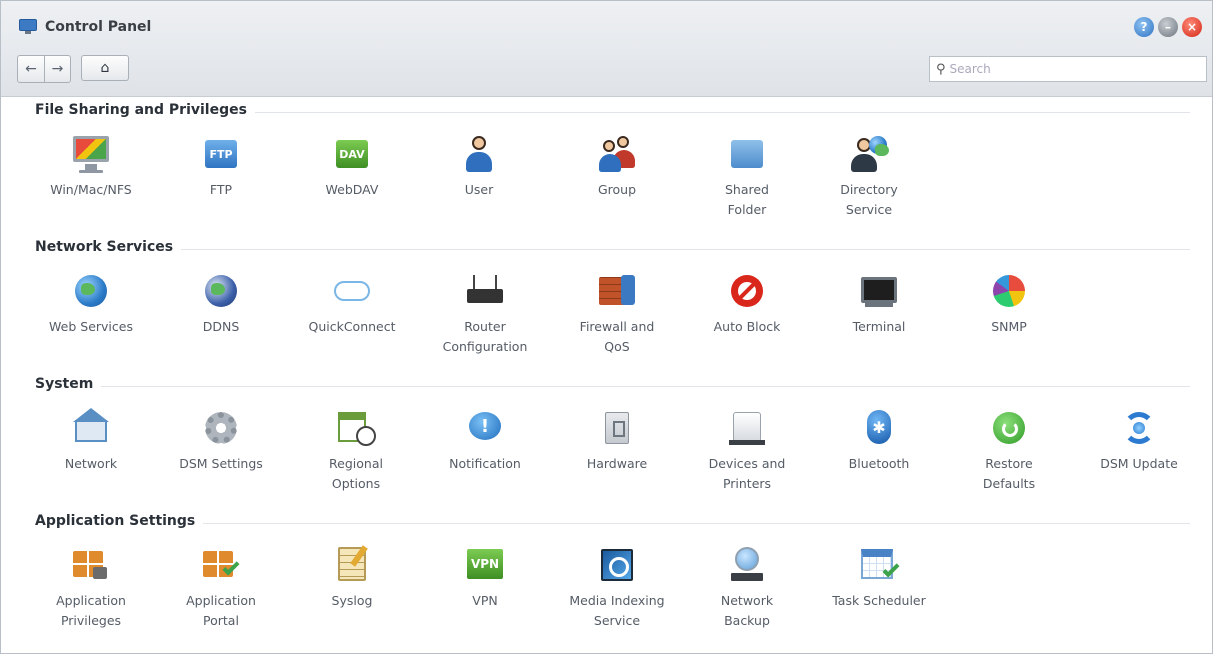 Image resolution: width=1213 pixels, height=654 pixels. I want to click on window-title-text: Control Panel, so click(98, 27).